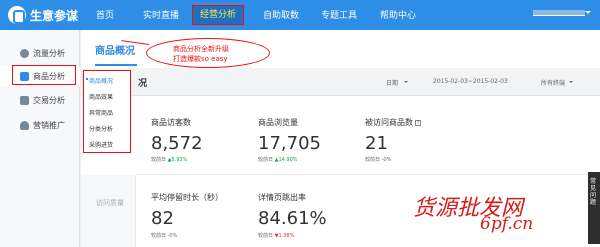 Image resolution: width=600 pixels, height=247 pixels. I want to click on highlight-frame, so click(44, 75).